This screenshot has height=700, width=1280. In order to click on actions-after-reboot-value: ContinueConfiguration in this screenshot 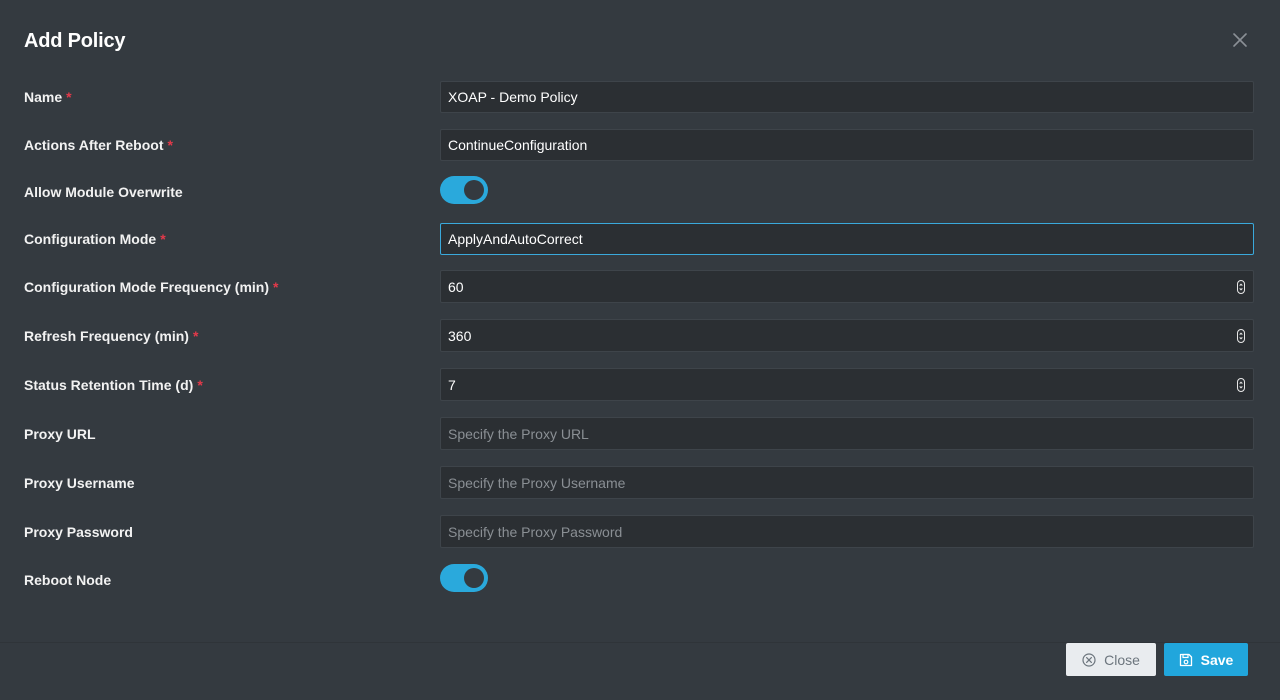, I will do `click(518, 145)`.